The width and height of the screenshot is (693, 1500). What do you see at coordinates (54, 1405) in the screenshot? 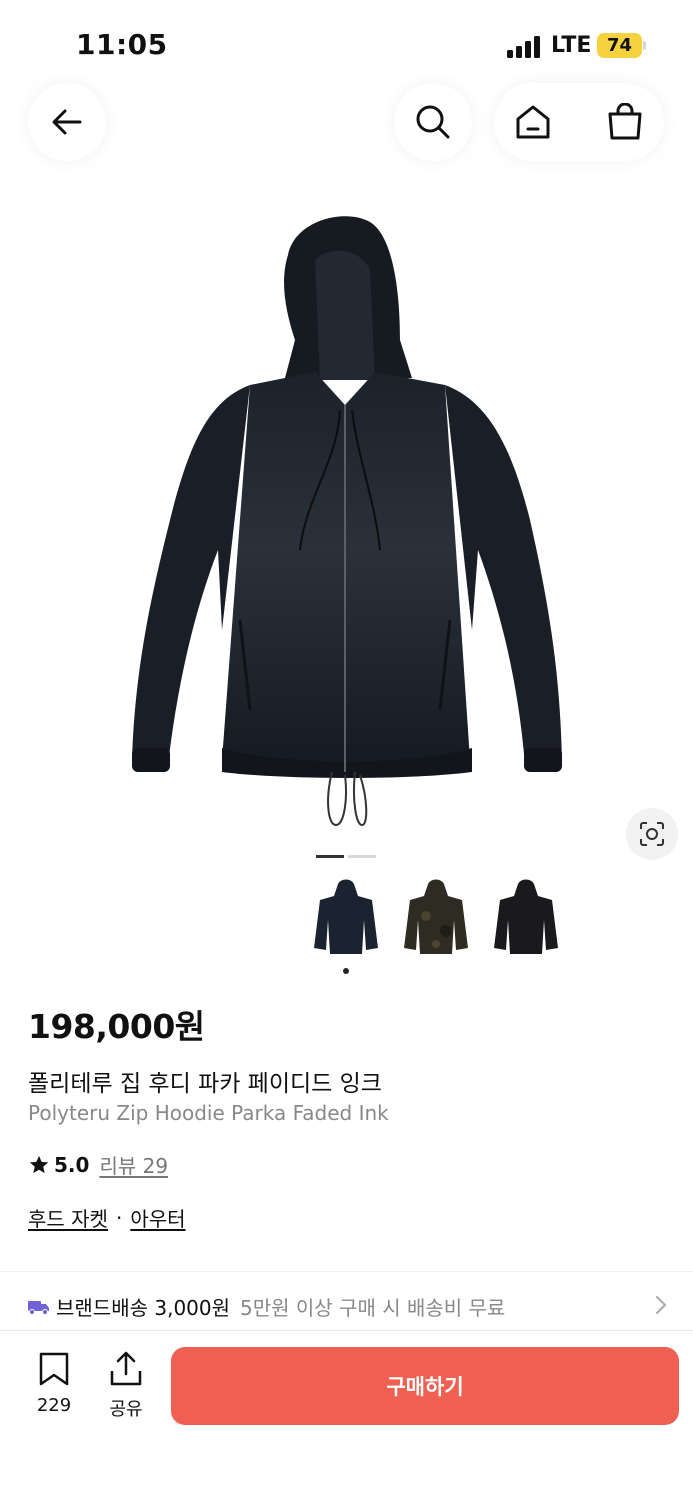
I see `bookmark-count: 229` at bounding box center [54, 1405].